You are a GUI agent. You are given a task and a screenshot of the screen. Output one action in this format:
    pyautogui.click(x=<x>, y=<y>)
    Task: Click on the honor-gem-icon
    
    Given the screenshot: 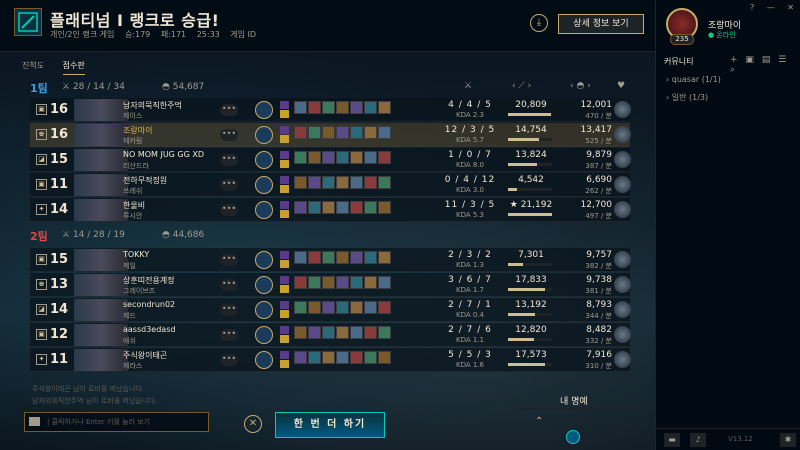 What is the action you would take?
    pyautogui.click(x=573, y=437)
    